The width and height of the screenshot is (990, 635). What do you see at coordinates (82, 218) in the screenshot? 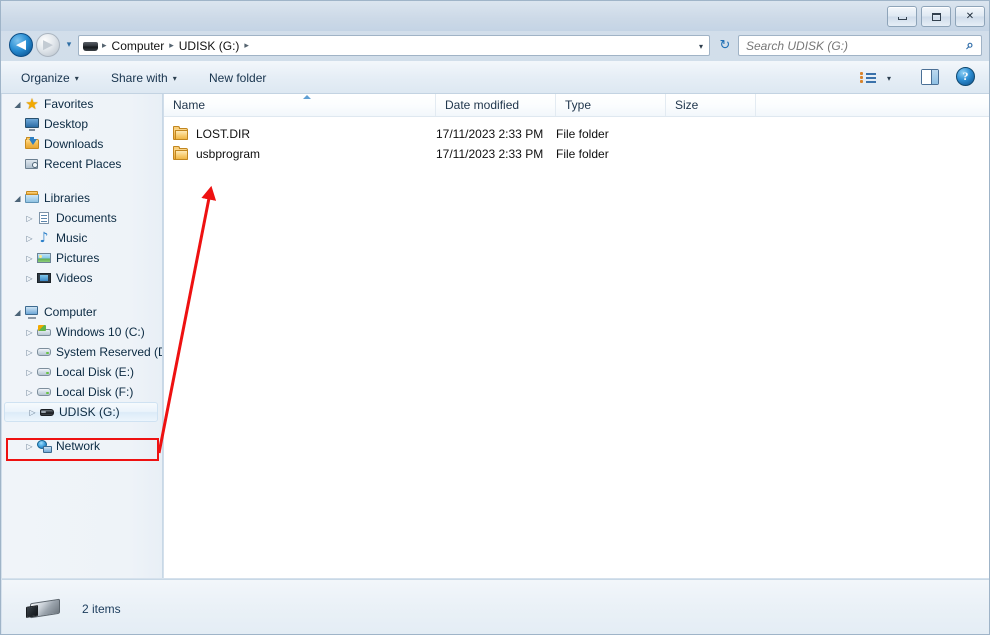
I see `sidebar-item-documents: ▷ Documents` at bounding box center [82, 218].